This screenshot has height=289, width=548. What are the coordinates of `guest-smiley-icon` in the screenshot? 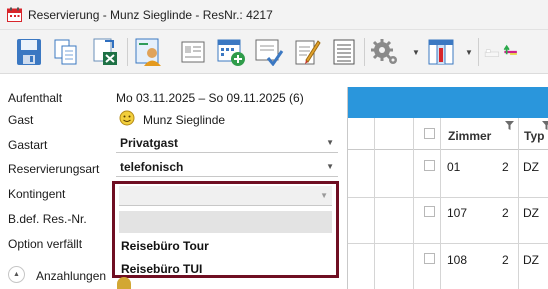 It's located at (127, 118).